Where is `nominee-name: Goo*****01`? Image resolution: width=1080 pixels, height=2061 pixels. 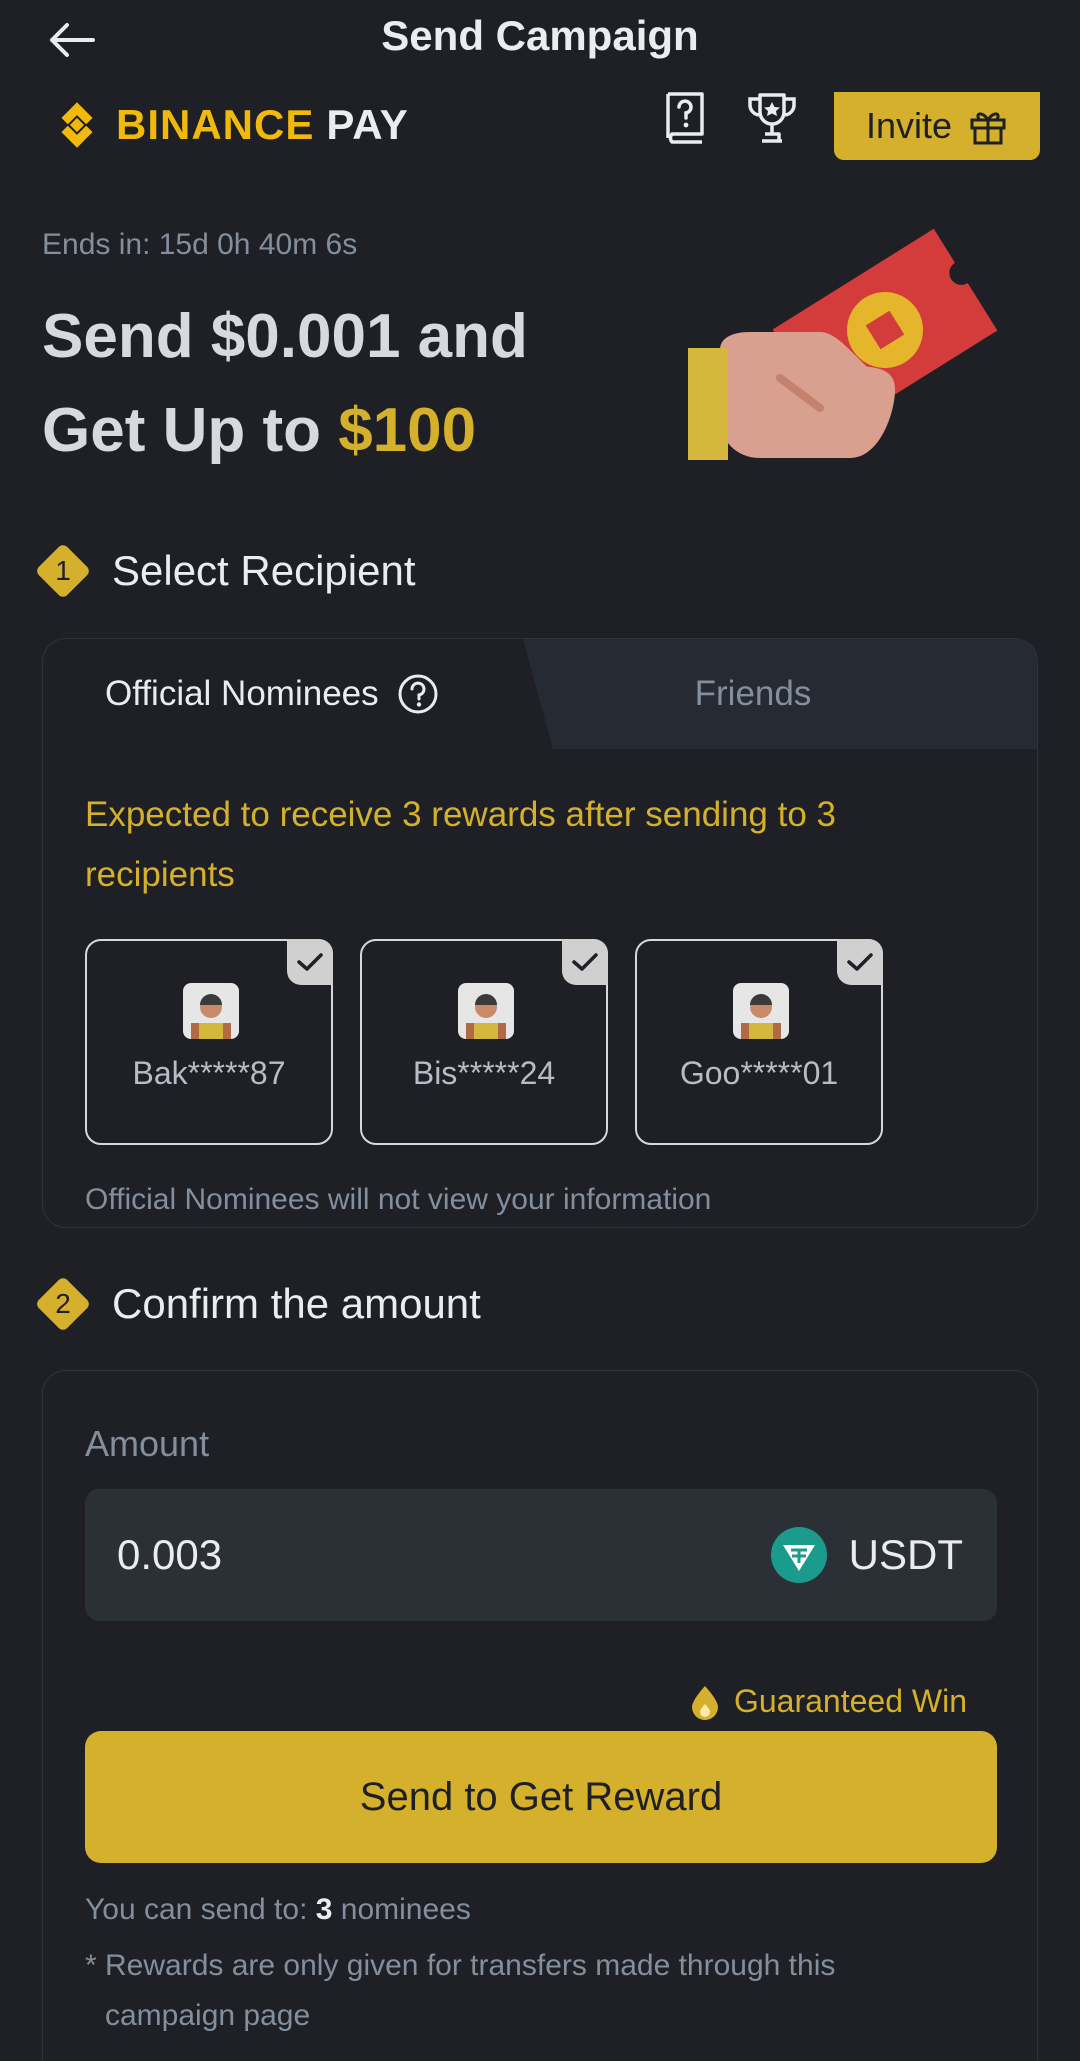 nominee-name: Goo*****01 is located at coordinates (759, 1073).